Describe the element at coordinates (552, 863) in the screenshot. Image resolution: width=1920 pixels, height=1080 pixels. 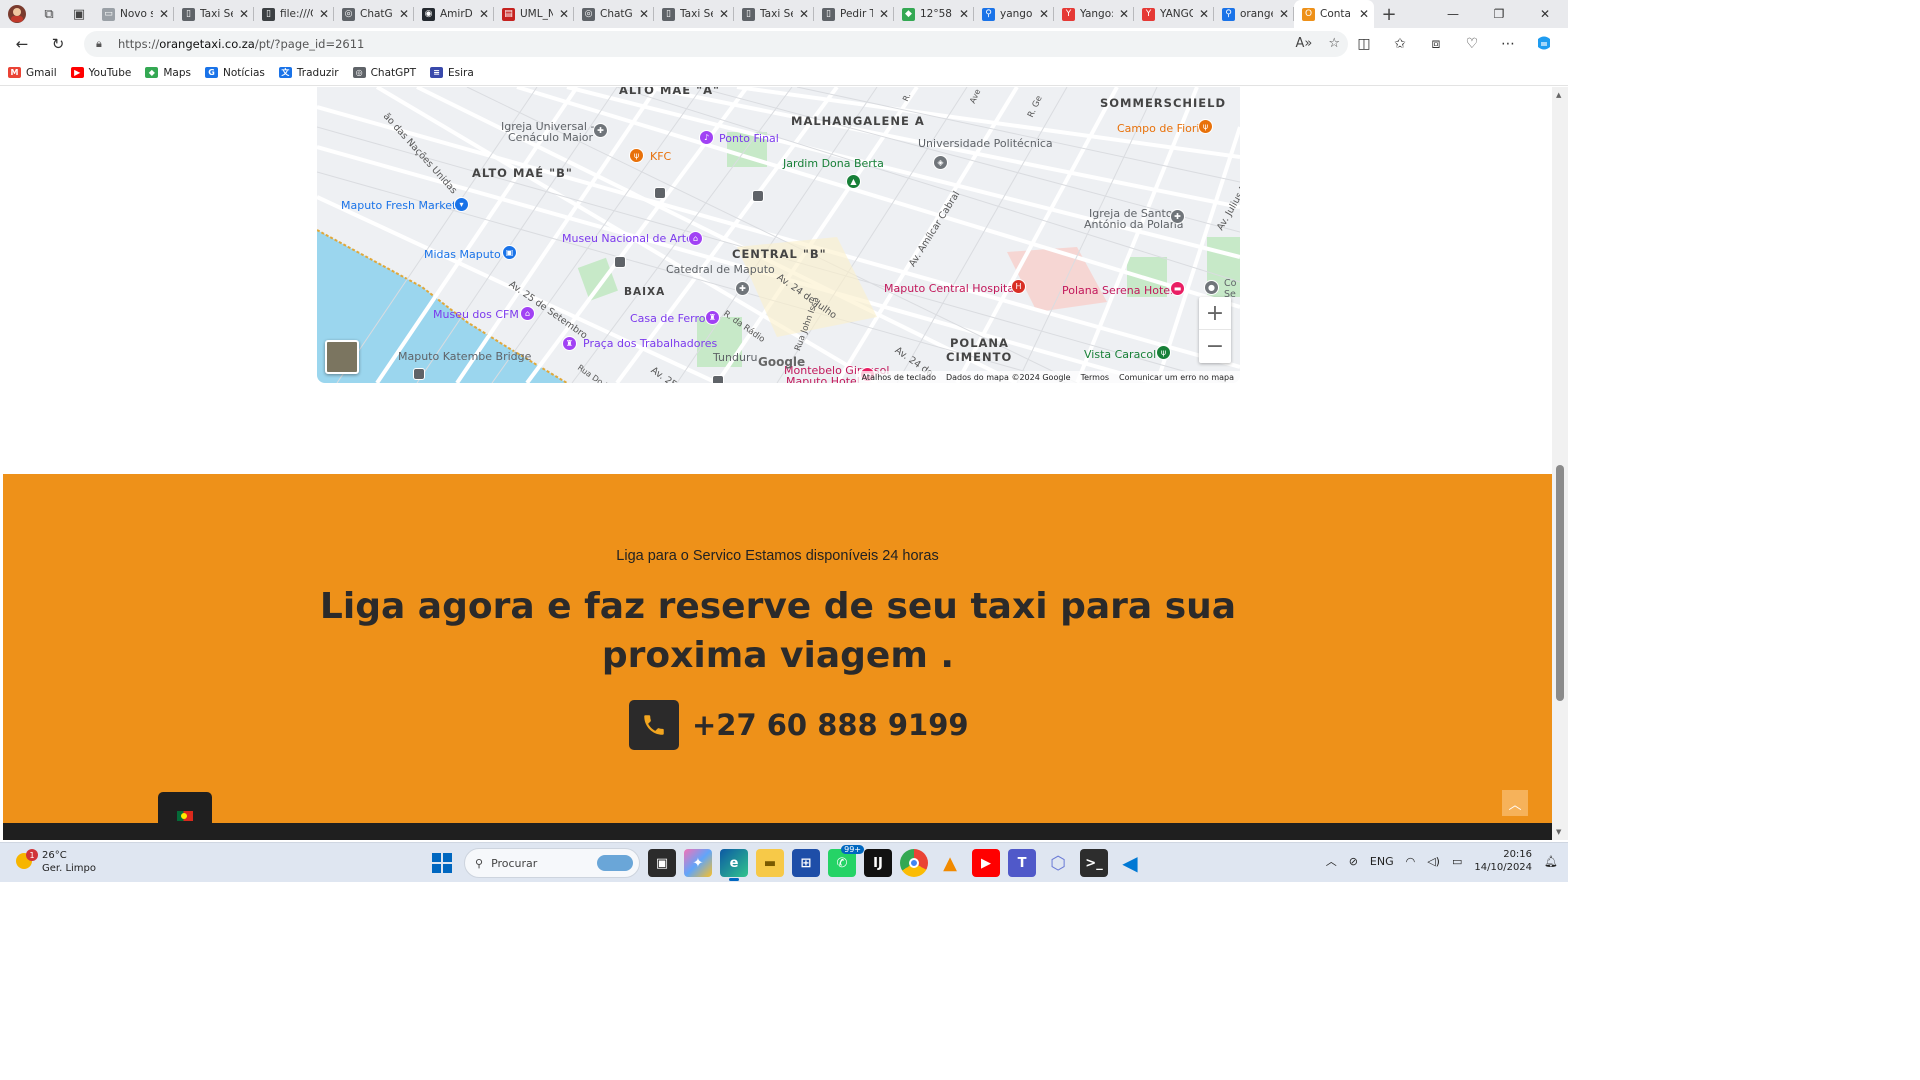
I see `taskbar-search: ⚲ Procurar` at that location.